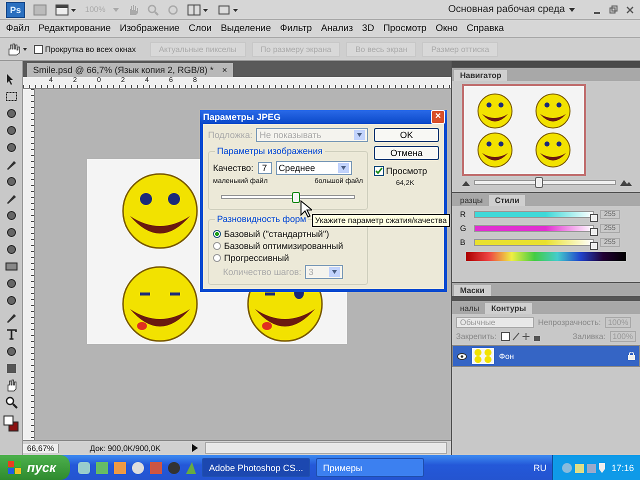 The image size is (640, 480). I want to click on channel-label: B, so click(463, 242).